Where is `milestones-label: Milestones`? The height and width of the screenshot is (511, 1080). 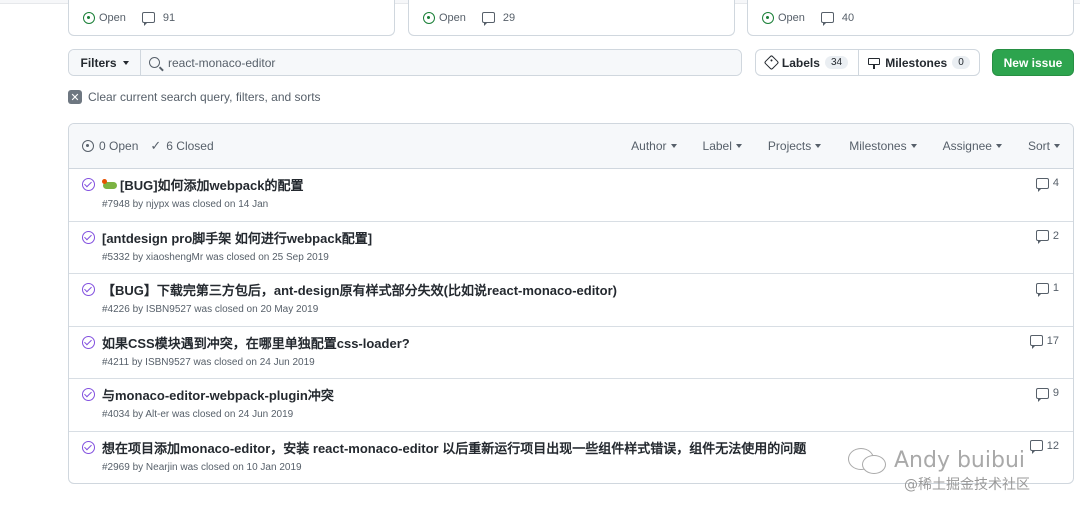 milestones-label: Milestones is located at coordinates (916, 62).